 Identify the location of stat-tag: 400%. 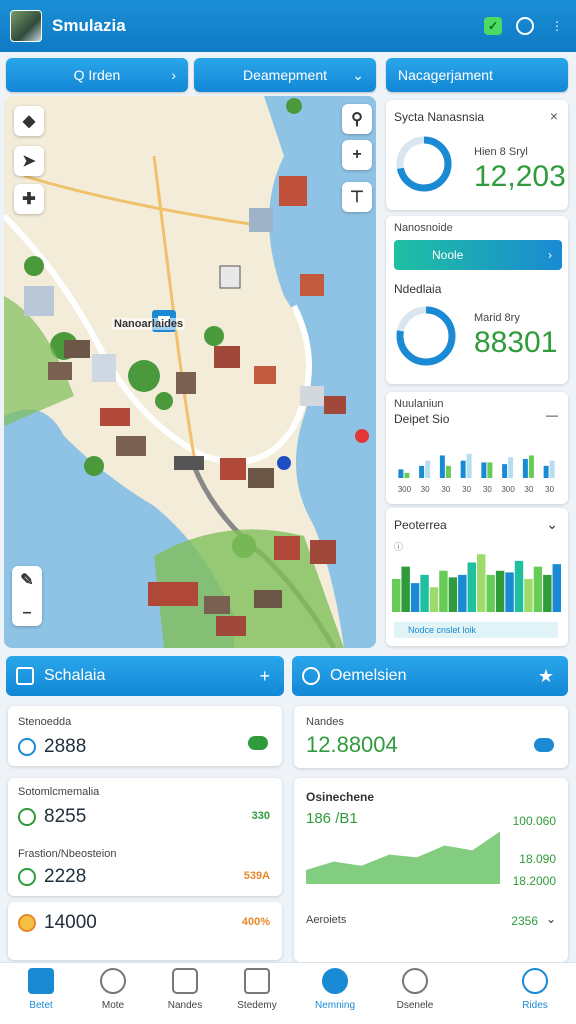
(255, 922).